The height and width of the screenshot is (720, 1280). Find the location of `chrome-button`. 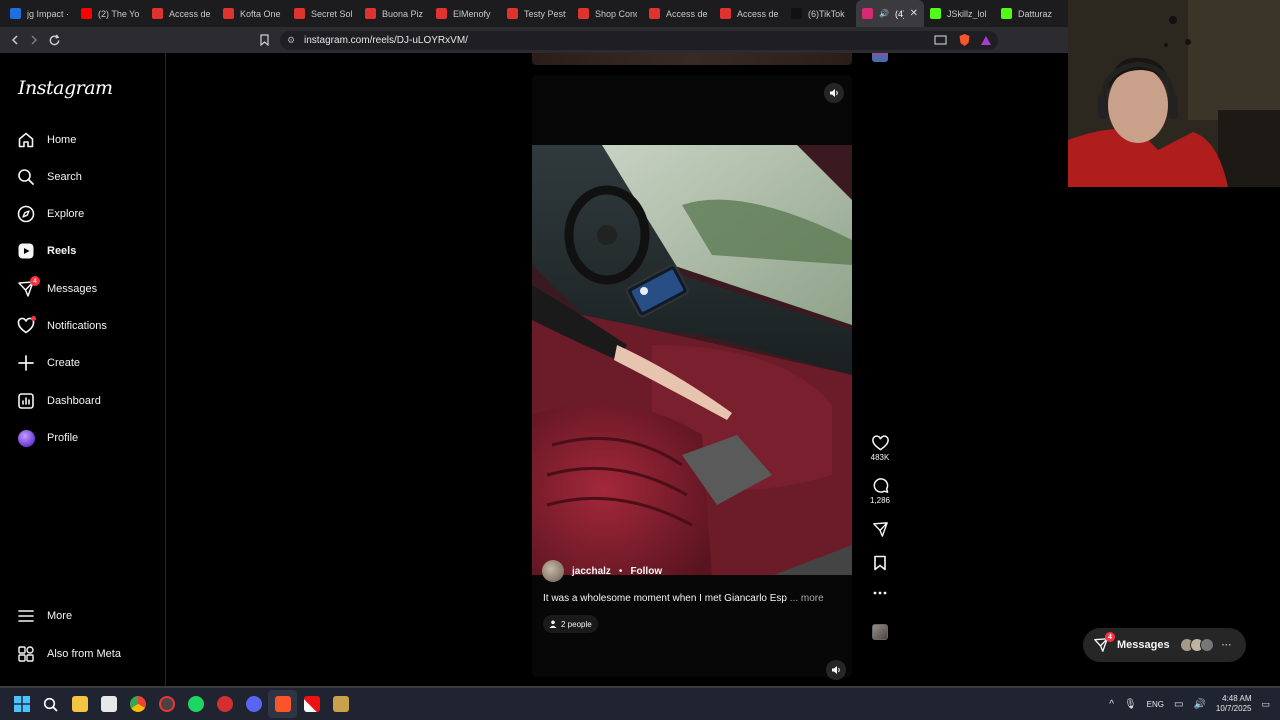

chrome-button is located at coordinates (137, 704).